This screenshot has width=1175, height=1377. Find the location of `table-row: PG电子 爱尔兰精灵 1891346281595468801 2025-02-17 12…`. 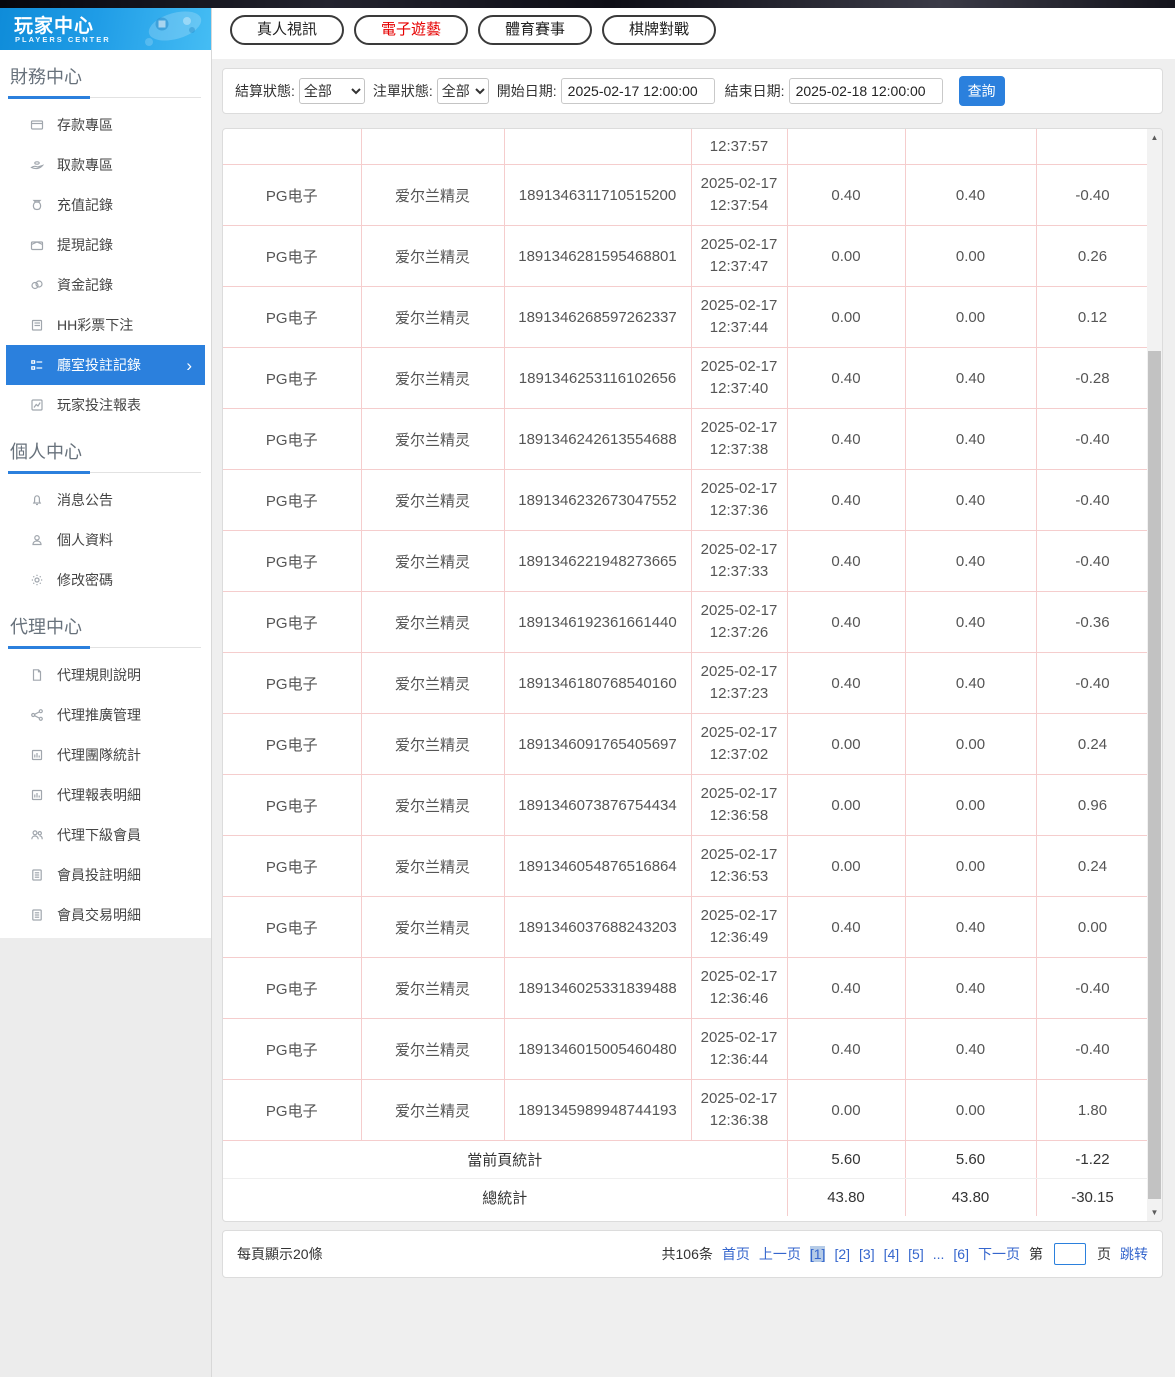

table-row: PG电子 爱尔兰精灵 1891346281595468801 2025-02-17 12… is located at coordinates (686, 256).